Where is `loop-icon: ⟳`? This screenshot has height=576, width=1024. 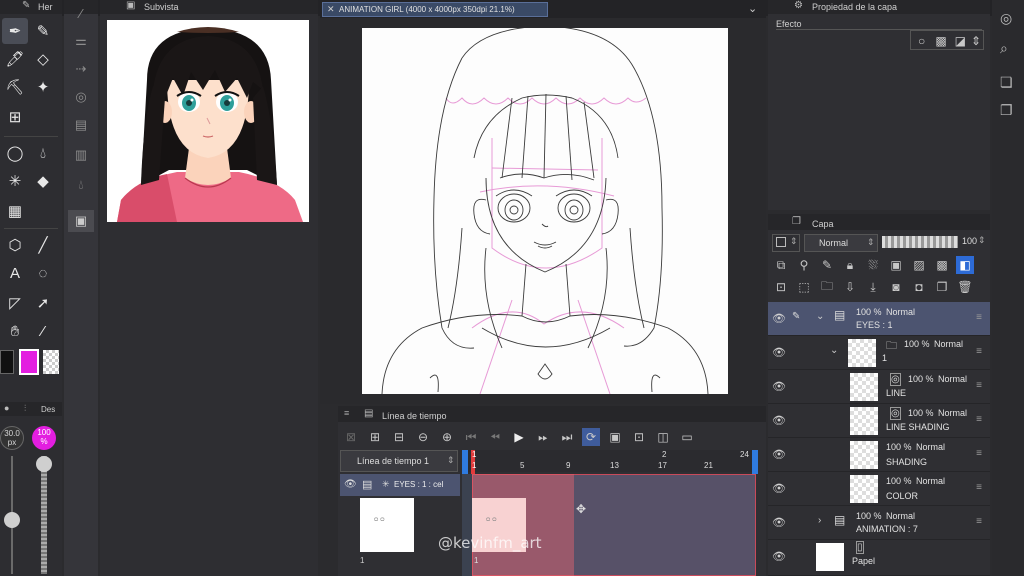
loop-icon: ⟳ is located at coordinates (591, 437).